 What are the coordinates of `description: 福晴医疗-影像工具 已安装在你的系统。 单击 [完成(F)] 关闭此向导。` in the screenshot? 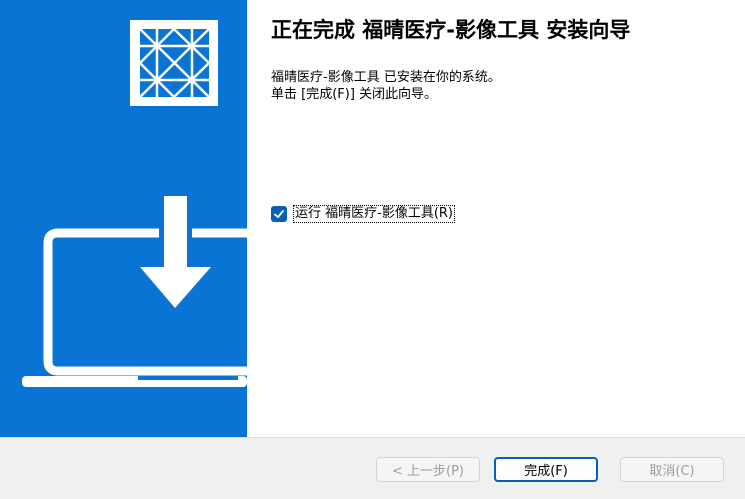 It's located at (498, 86).